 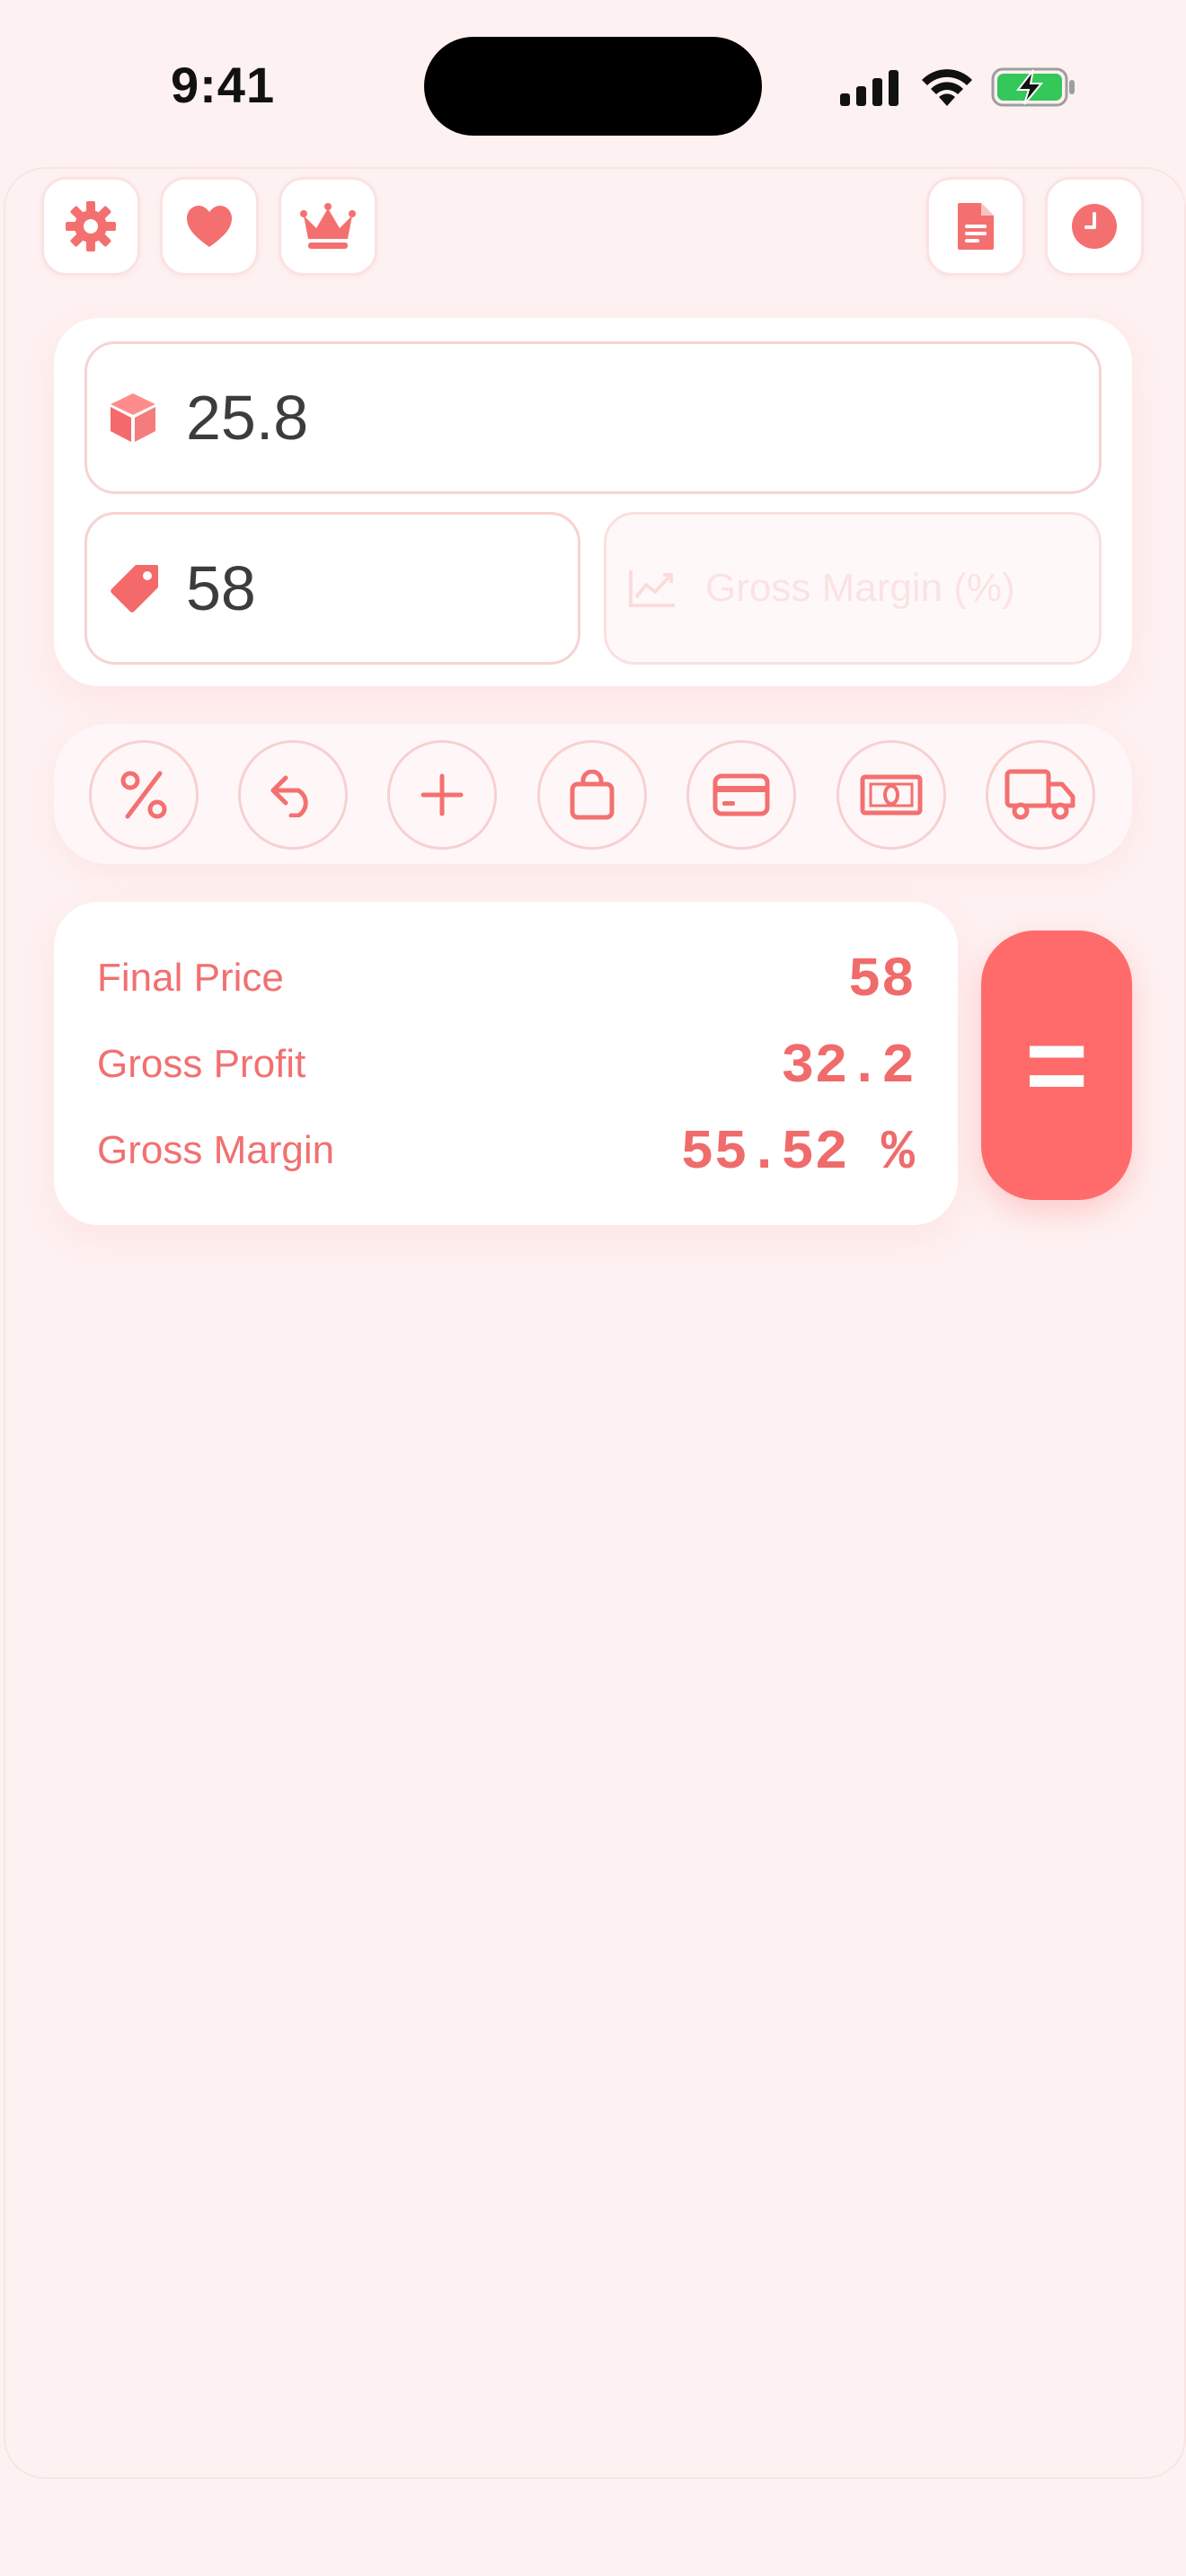 What do you see at coordinates (797, 1153) in the screenshot?
I see `gross-margin-value: 55.52 %` at bounding box center [797, 1153].